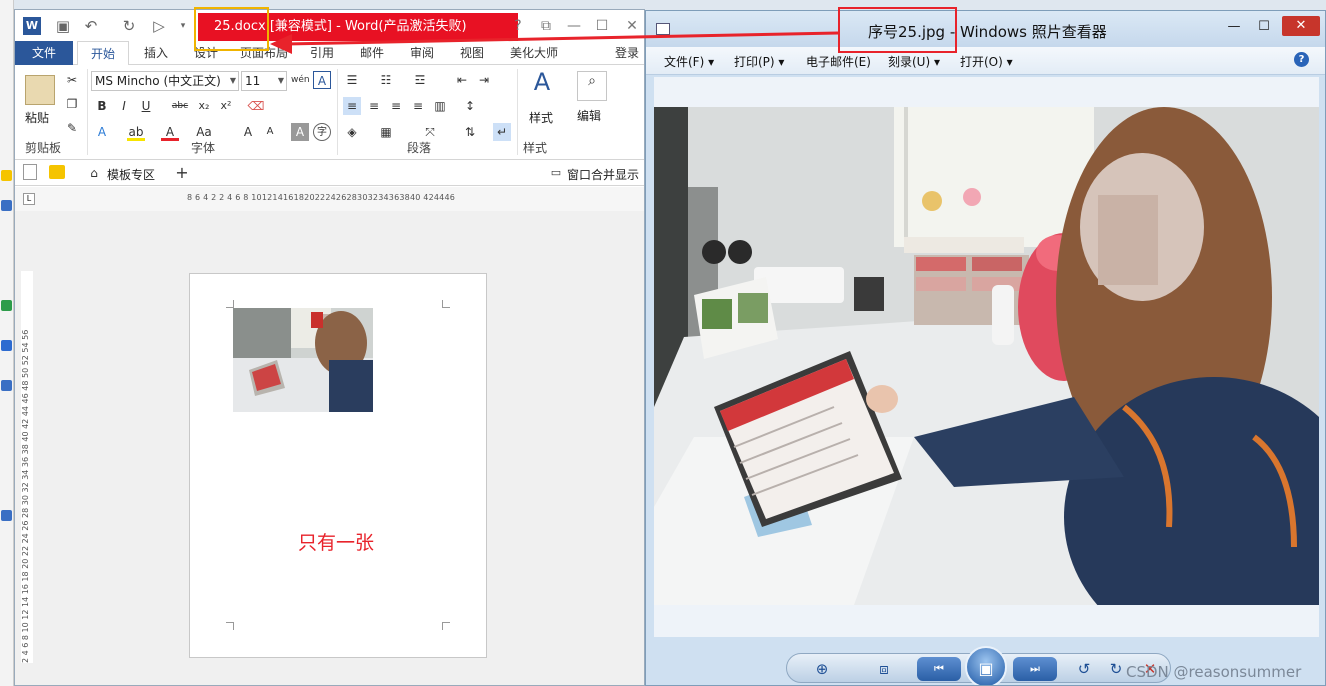  What do you see at coordinates (372, 53) in the screenshot?
I see `tab-mailings: 邮件` at bounding box center [372, 53].